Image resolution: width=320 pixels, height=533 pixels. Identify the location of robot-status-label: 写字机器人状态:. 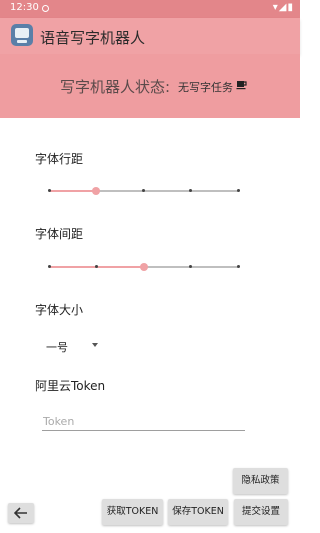
(115, 87).